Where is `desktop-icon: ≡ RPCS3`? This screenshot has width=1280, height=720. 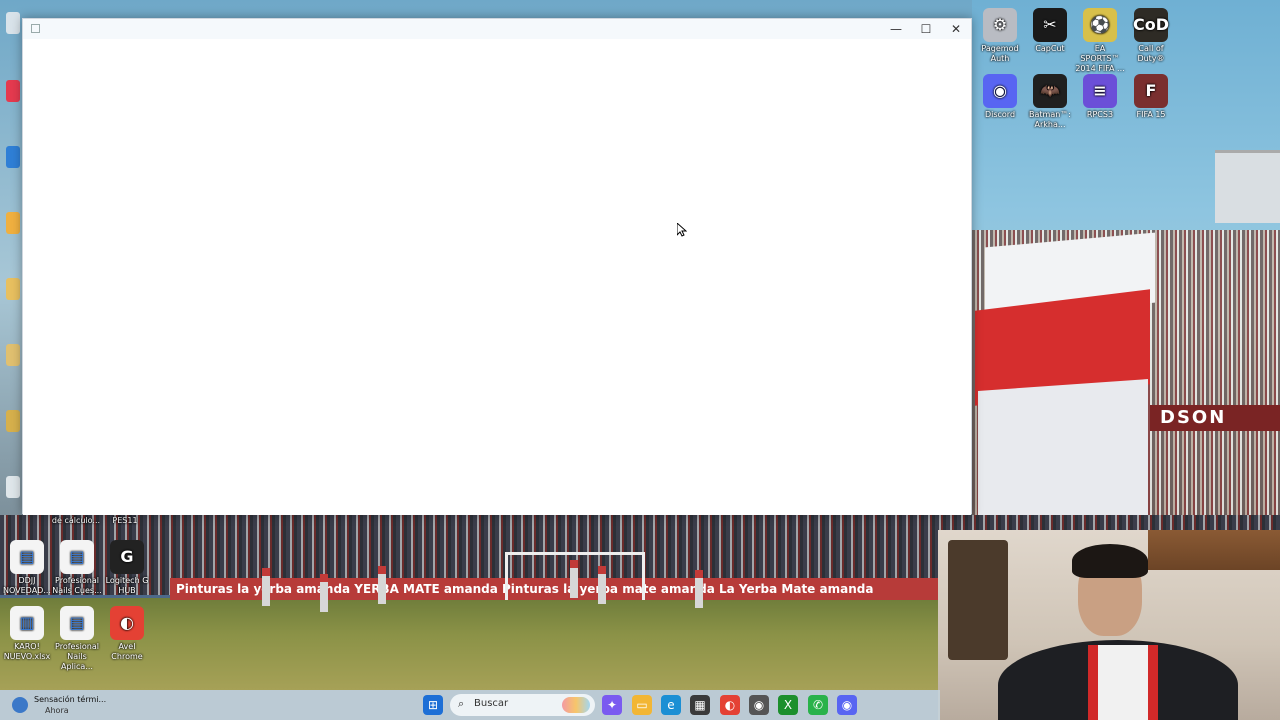
desktop-icon: ≡ RPCS3 is located at coordinates (1100, 97).